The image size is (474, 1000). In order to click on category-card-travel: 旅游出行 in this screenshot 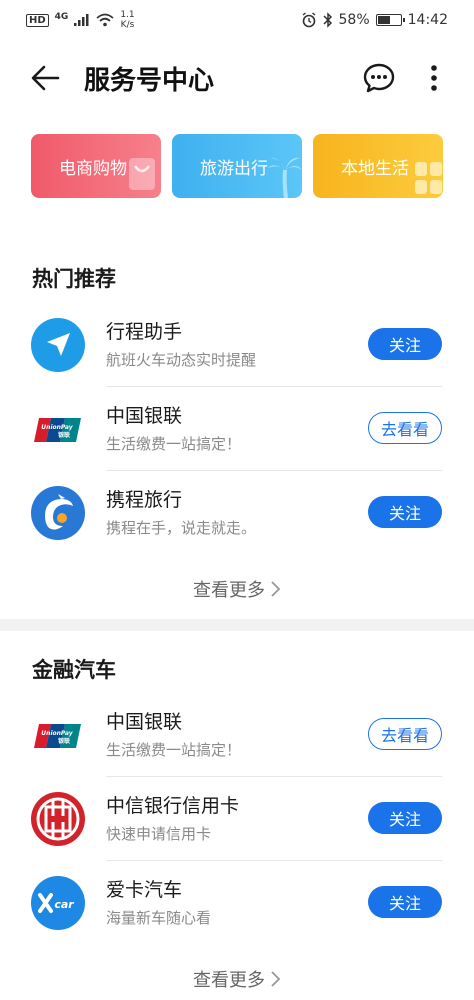, I will do `click(237, 166)`.